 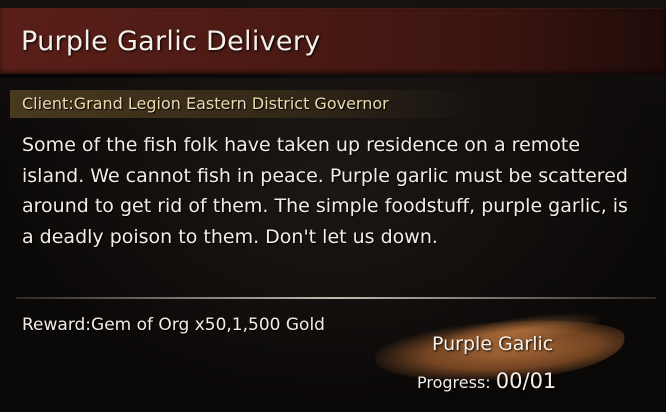 What do you see at coordinates (231, 103) in the screenshot?
I see `client-name: Grand Legion Eastern District Governor` at bounding box center [231, 103].